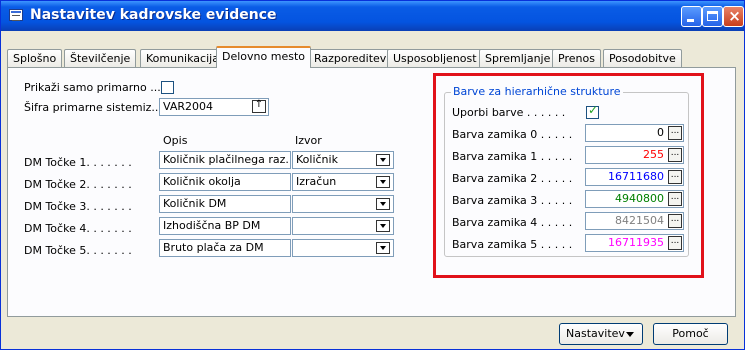  Describe the element at coordinates (225, 182) in the screenshot. I see `dm-row-2-description: Količnik okolja` at that location.